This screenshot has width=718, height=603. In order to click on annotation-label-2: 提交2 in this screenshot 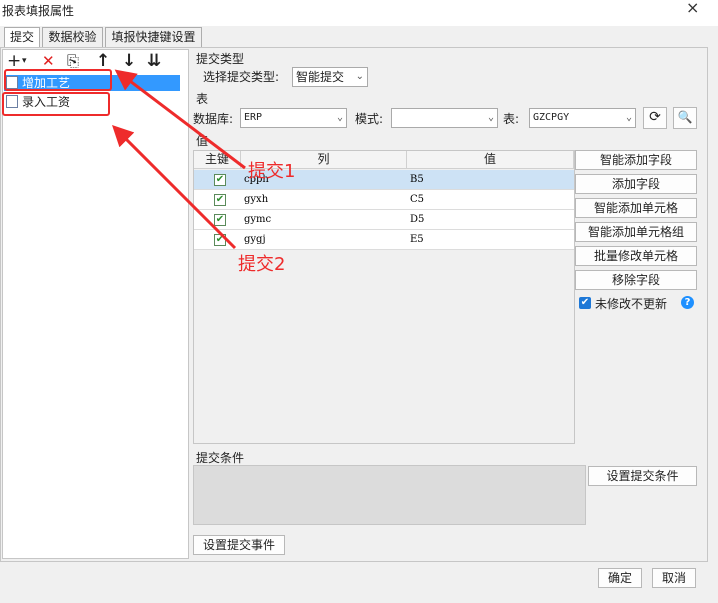, I will do `click(262, 264)`.